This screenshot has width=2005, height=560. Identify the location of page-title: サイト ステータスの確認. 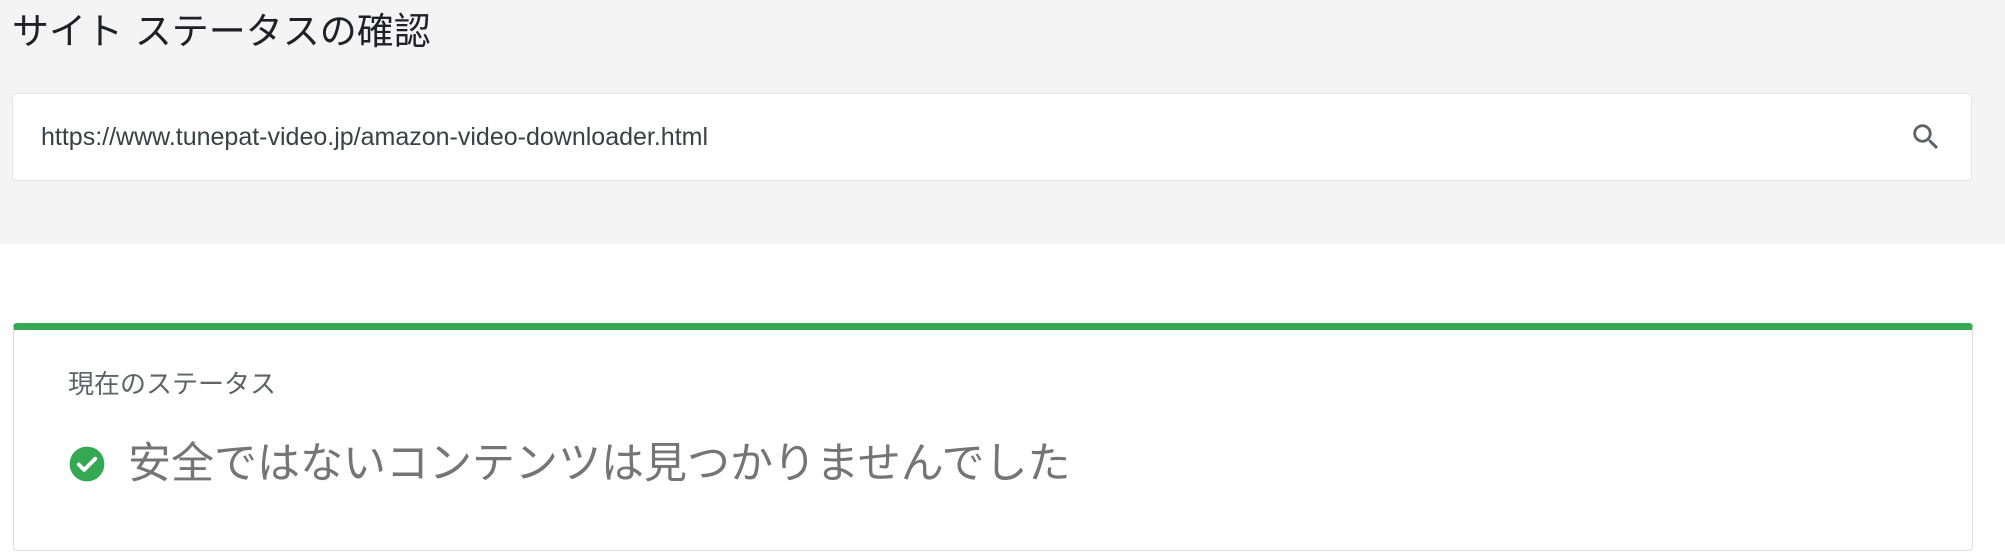
(221, 31).